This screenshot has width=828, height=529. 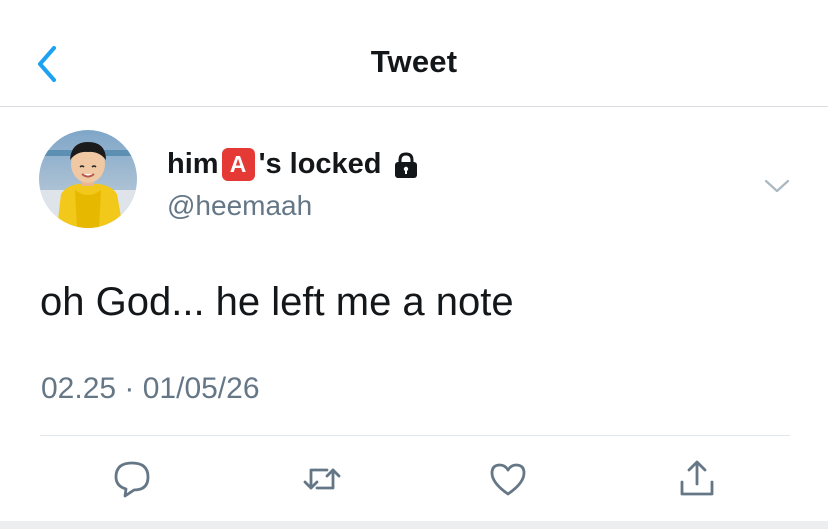 What do you see at coordinates (277, 302) in the screenshot?
I see `tweet-text: oh God... he left me a note` at bounding box center [277, 302].